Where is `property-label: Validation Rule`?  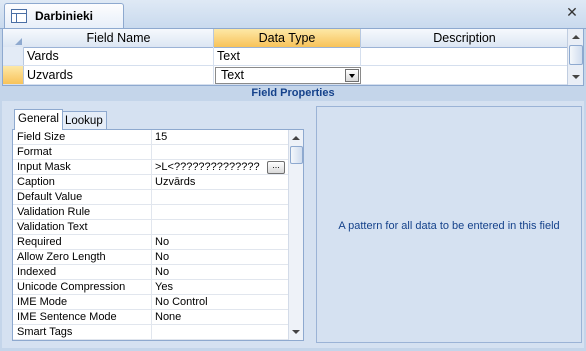
property-label: Validation Rule is located at coordinates (54, 212).